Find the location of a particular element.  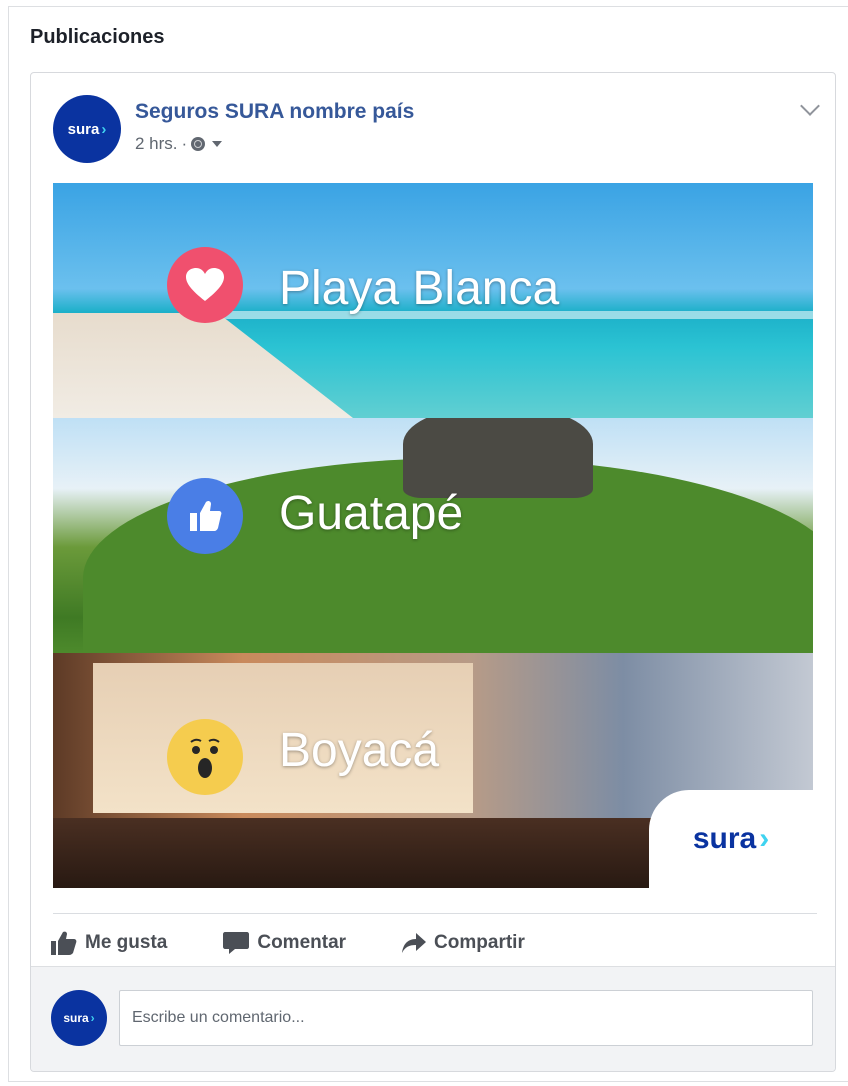

sura-logo: sura › is located at coordinates (731, 839).